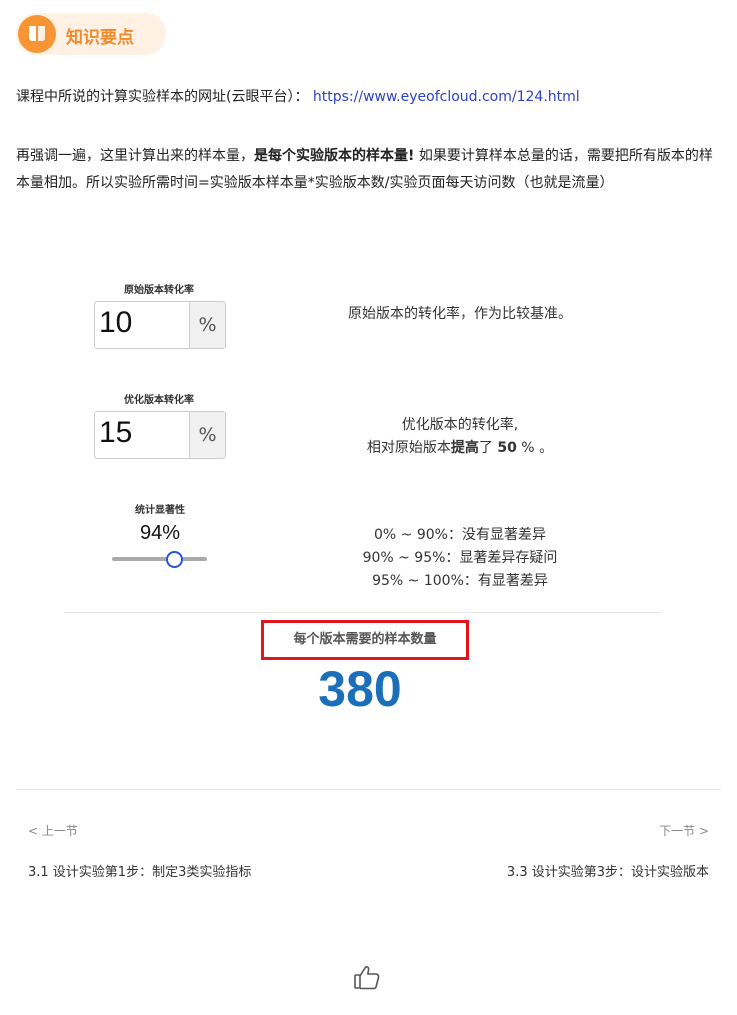 Image resolution: width=737 pixels, height=1015 pixels. I want to click on optimized-desc-prefix: 相对原始版本, so click(408, 448).